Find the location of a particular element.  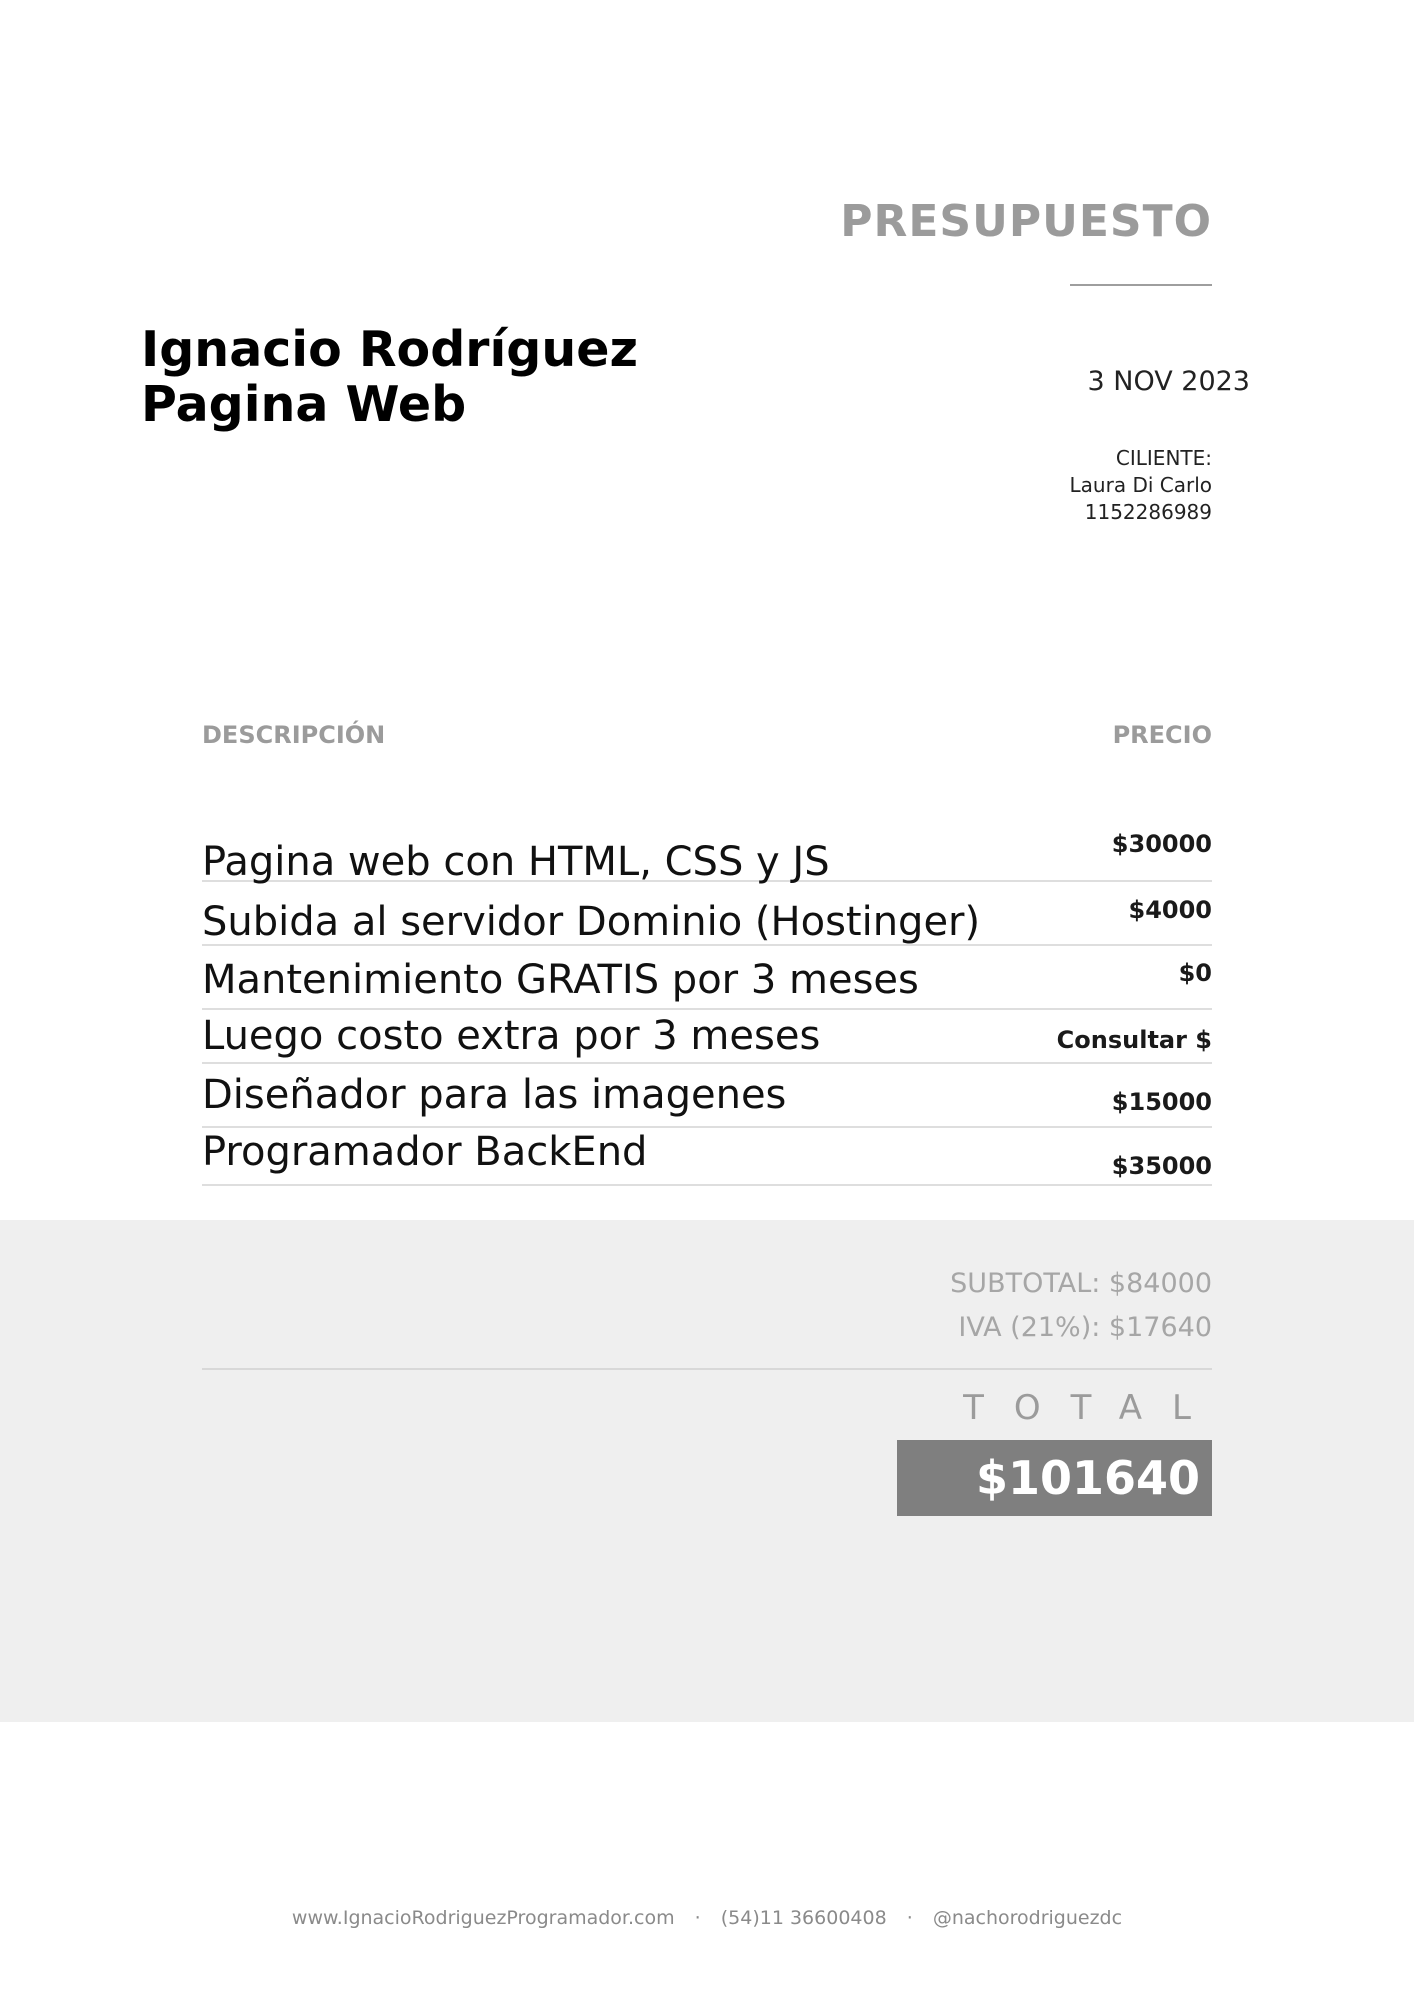

table-row: Mantenimiento GRATIS por 3 meses $0 is located at coordinates (707, 978).